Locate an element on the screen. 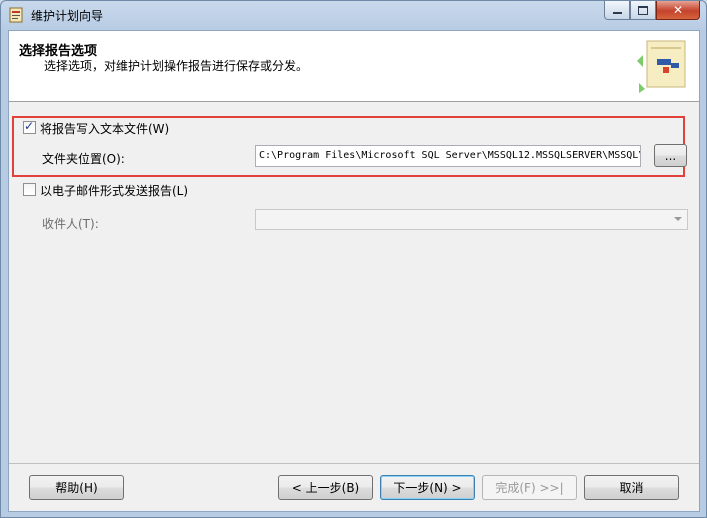 The height and width of the screenshot is (518, 707). back-button: < 上一步(B) is located at coordinates (325, 487).